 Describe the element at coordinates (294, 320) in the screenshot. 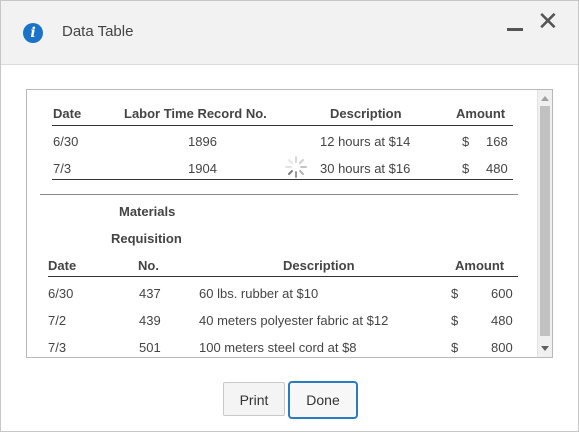

I see `materials-row-description: 40 meters polyester fabric at $12` at that location.